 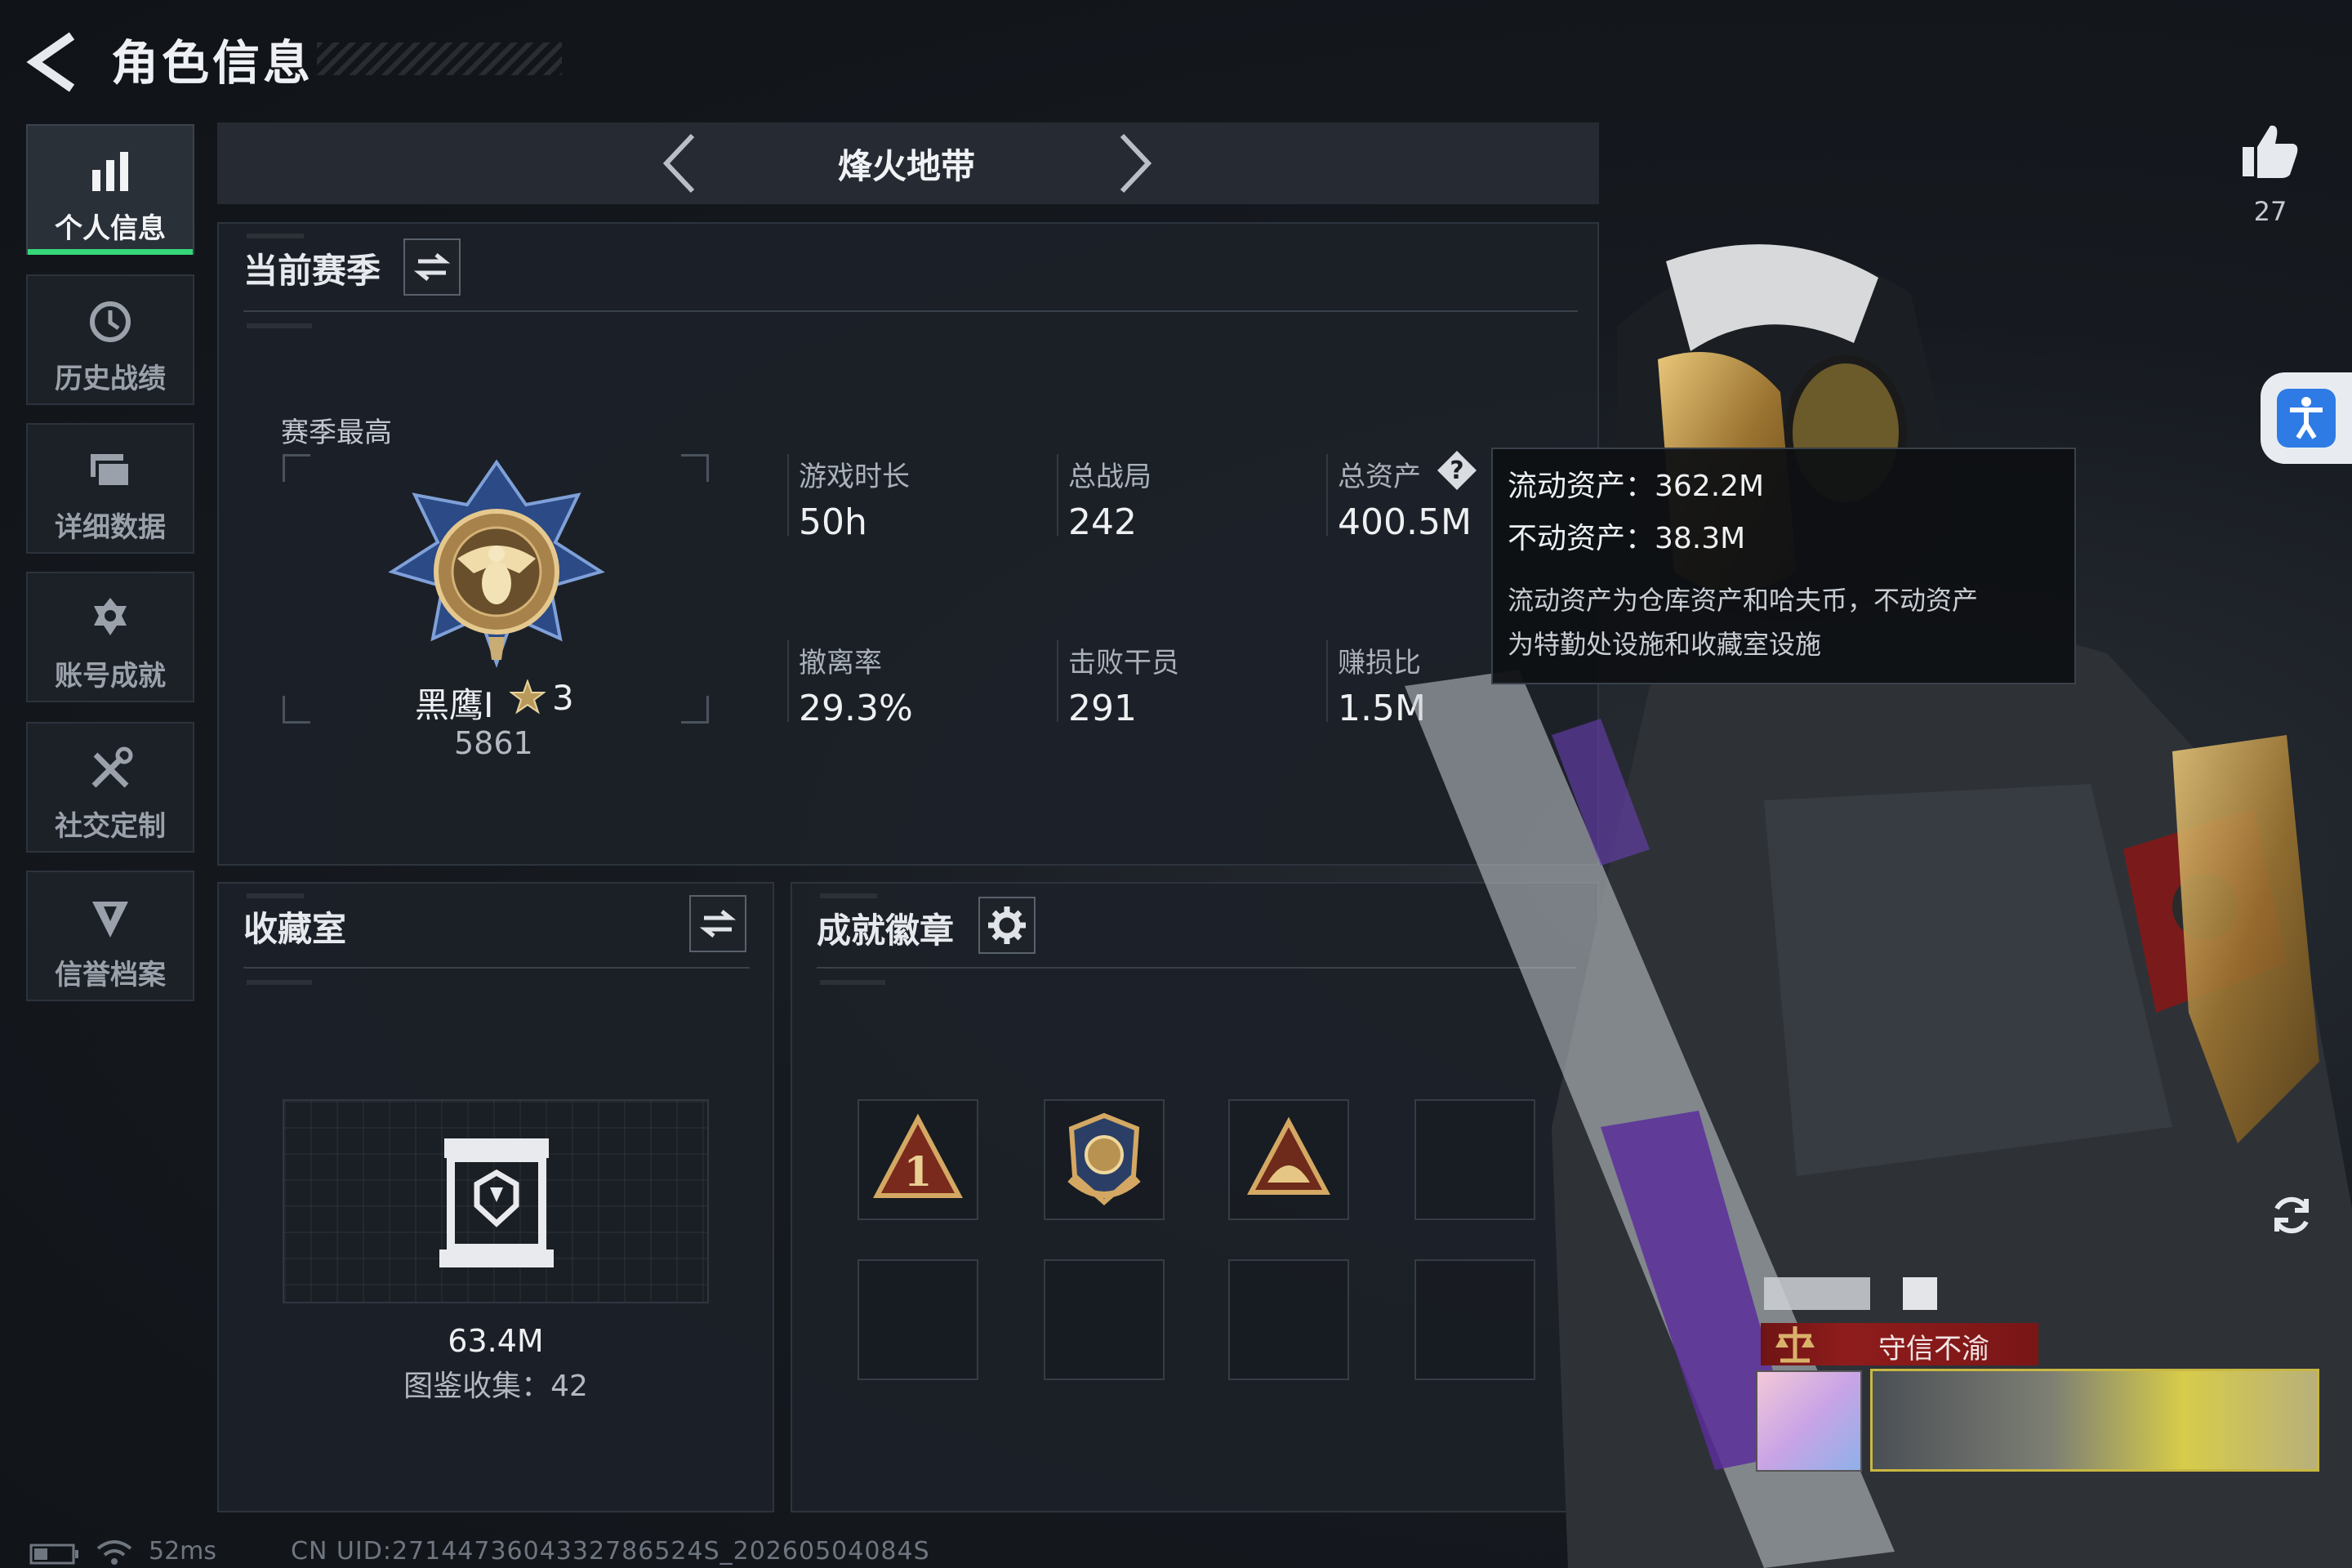 I want to click on gear-icon, so click(x=1007, y=925).